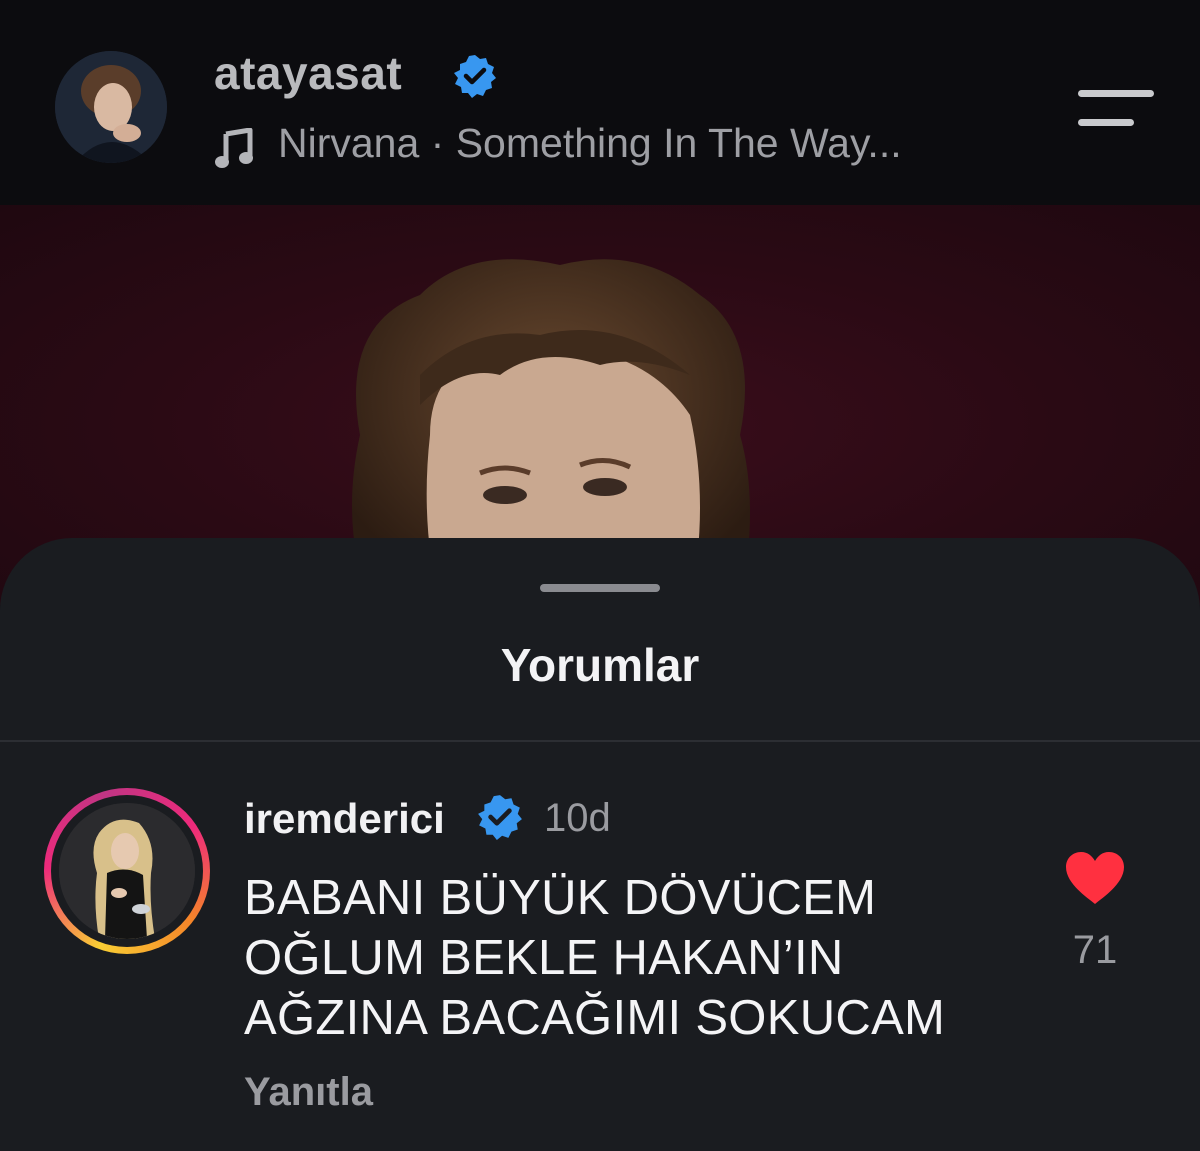  Describe the element at coordinates (308, 73) in the screenshot. I see `profile-username: atayasat` at that location.